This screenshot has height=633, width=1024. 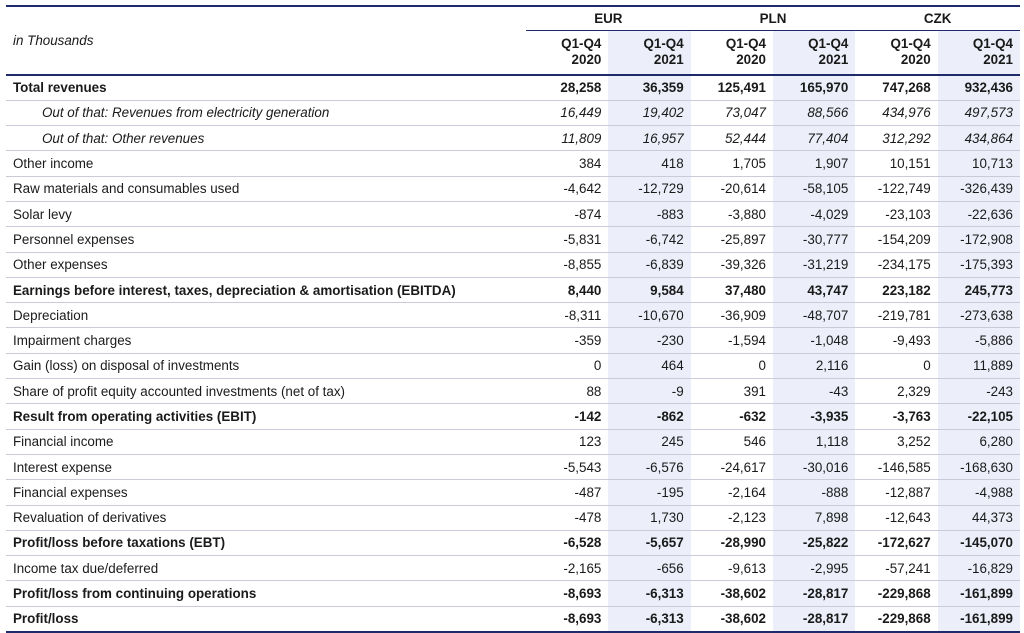 I want to click on value-cell: 1,730, so click(x=649, y=518).